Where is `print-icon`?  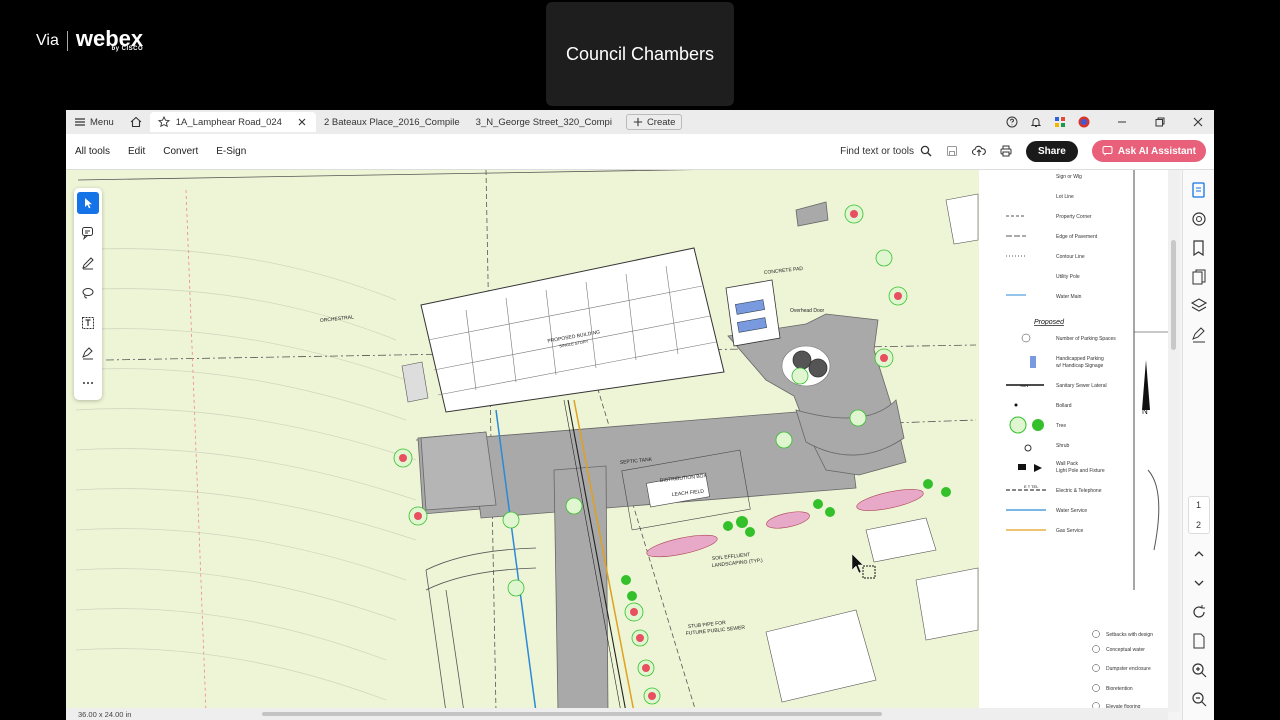
print-icon is located at coordinates (1006, 151).